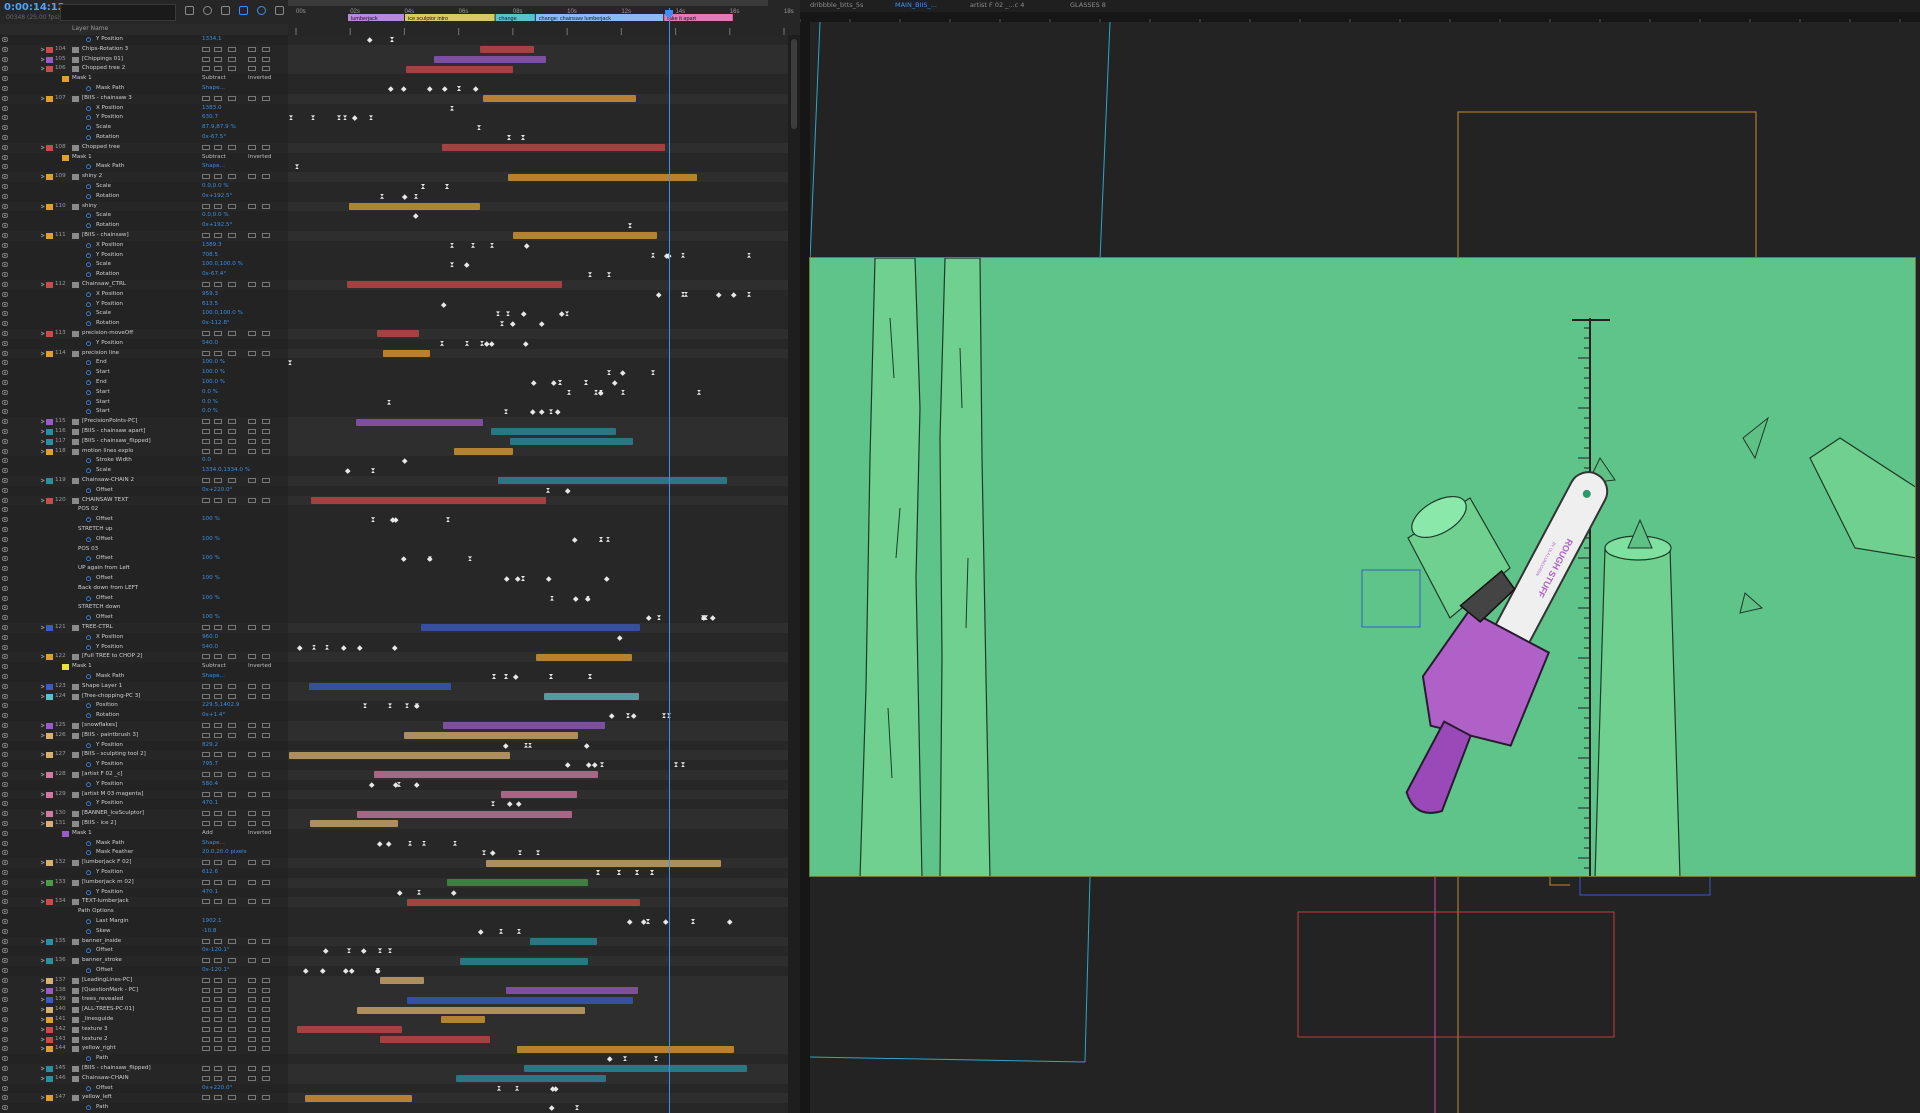  Describe the element at coordinates (144, 363) in the screenshot. I see `property-row: 100.0 % End` at that location.